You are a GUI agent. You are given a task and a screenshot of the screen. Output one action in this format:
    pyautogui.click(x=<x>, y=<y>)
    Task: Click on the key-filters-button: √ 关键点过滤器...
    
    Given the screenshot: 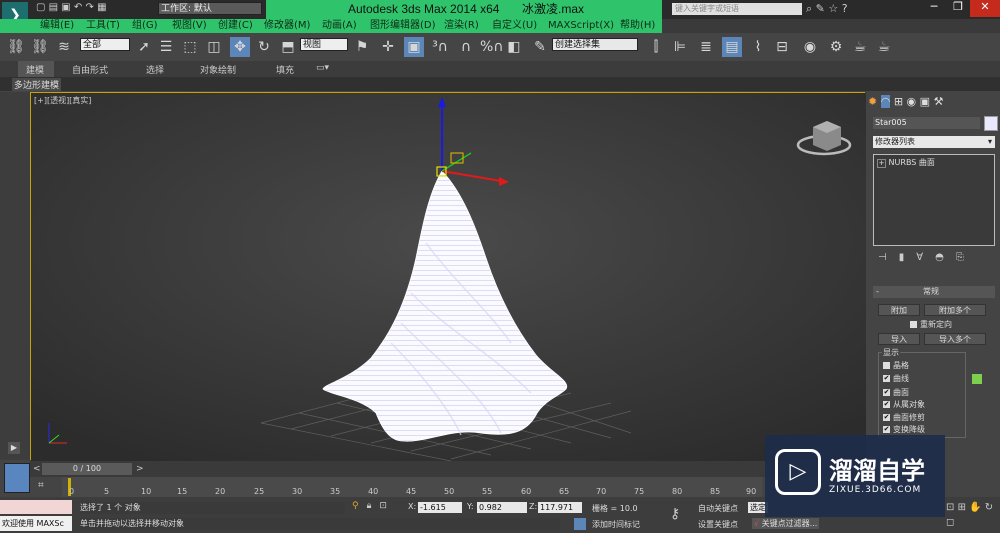 What is the action you would take?
    pyautogui.click(x=786, y=523)
    